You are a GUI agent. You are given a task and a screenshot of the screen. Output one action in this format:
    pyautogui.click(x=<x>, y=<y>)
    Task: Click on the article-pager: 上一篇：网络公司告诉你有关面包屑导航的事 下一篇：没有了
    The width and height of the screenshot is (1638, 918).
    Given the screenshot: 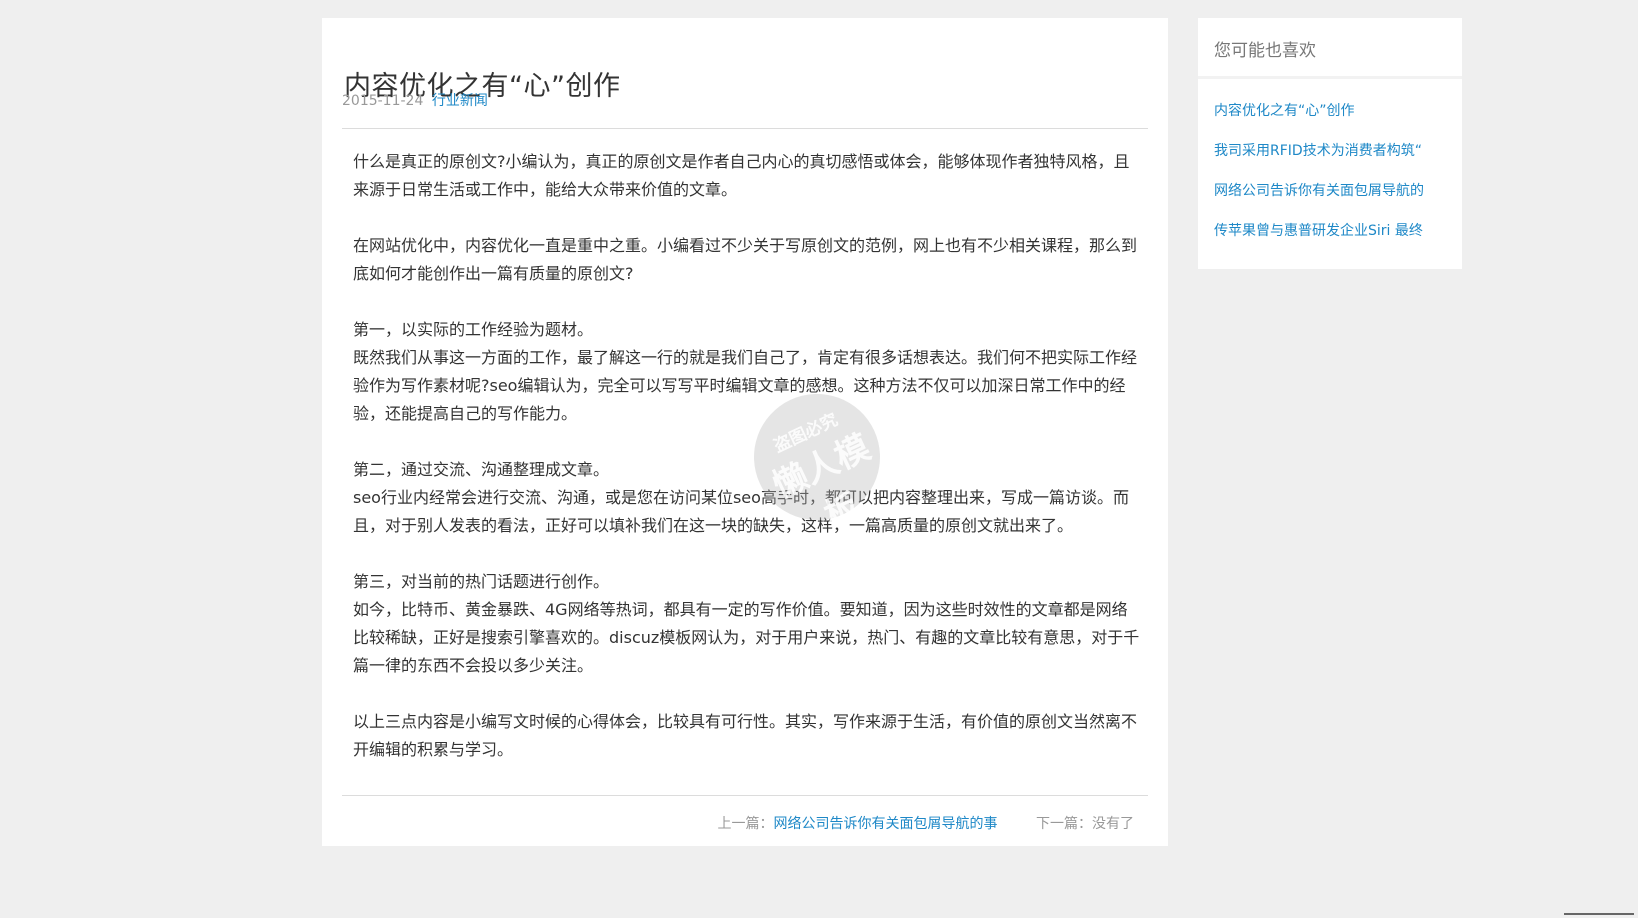 What is the action you would take?
    pyautogui.click(x=926, y=823)
    